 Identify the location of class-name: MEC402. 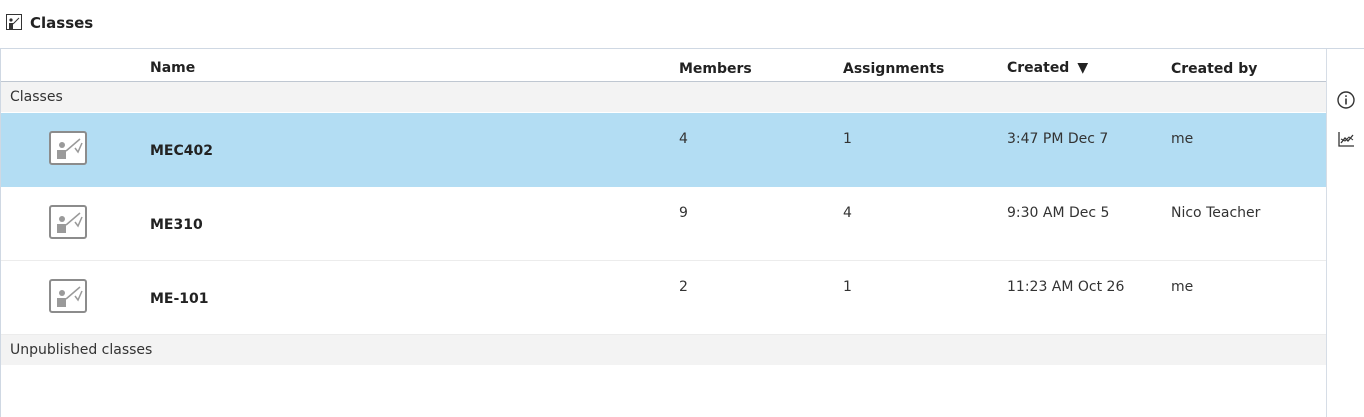
(181, 151).